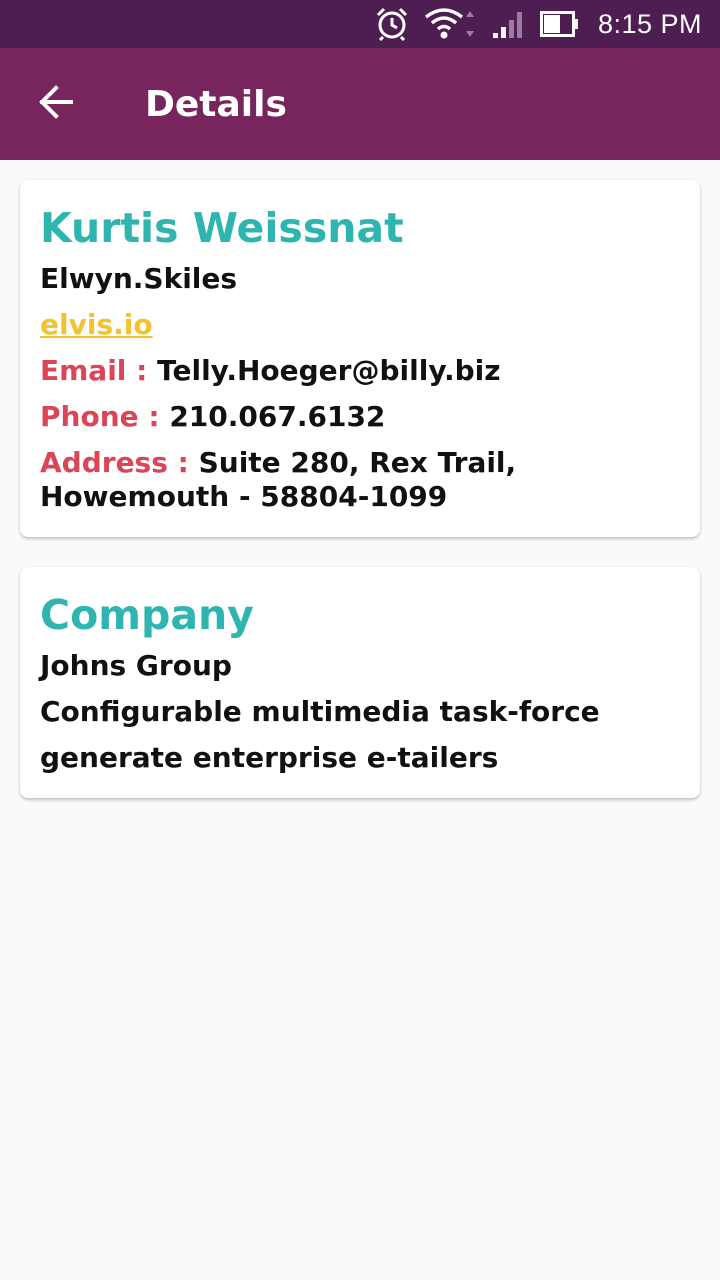 The width and height of the screenshot is (720, 1280). What do you see at coordinates (509, 24) in the screenshot?
I see `cell-signal-icon` at bounding box center [509, 24].